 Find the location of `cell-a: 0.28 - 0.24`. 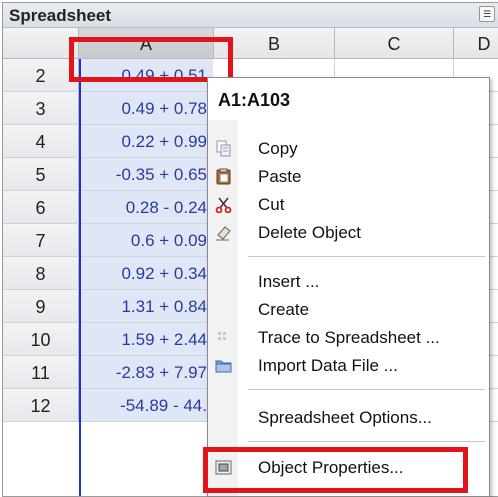

cell-a: 0.28 - 0.24 is located at coordinates (146, 207).